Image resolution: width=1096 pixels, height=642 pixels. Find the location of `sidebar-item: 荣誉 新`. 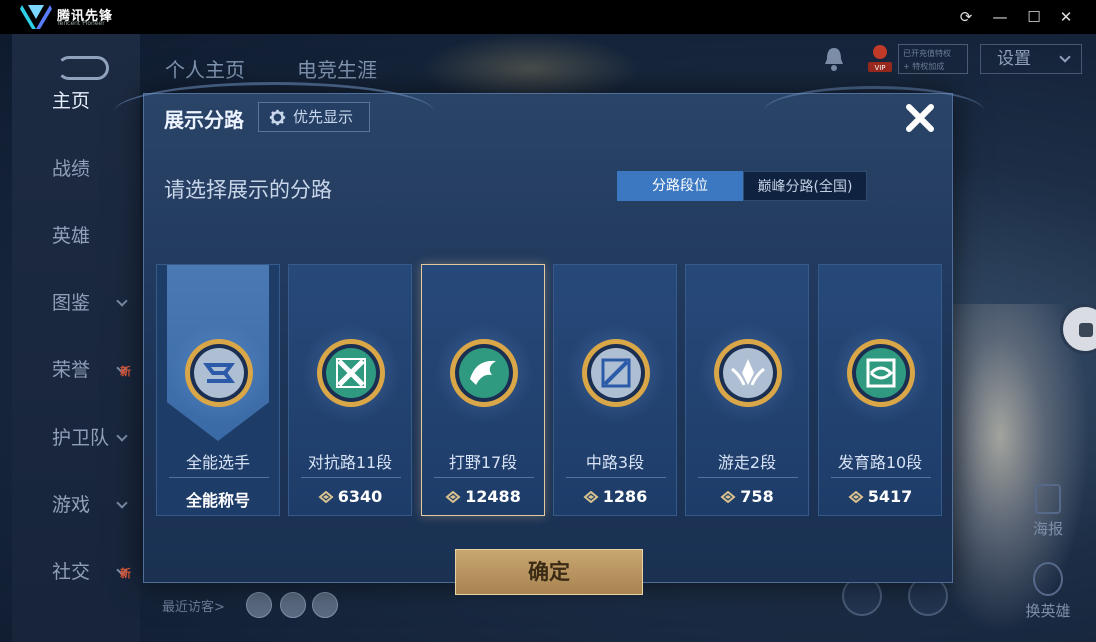

sidebar-item: 荣誉 新 is located at coordinates (76, 370).